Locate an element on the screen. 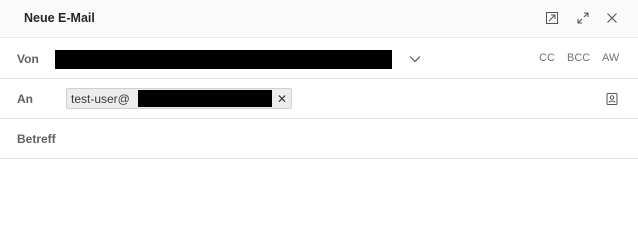 The image size is (638, 240). subject-label: Betreff is located at coordinates (36, 139).